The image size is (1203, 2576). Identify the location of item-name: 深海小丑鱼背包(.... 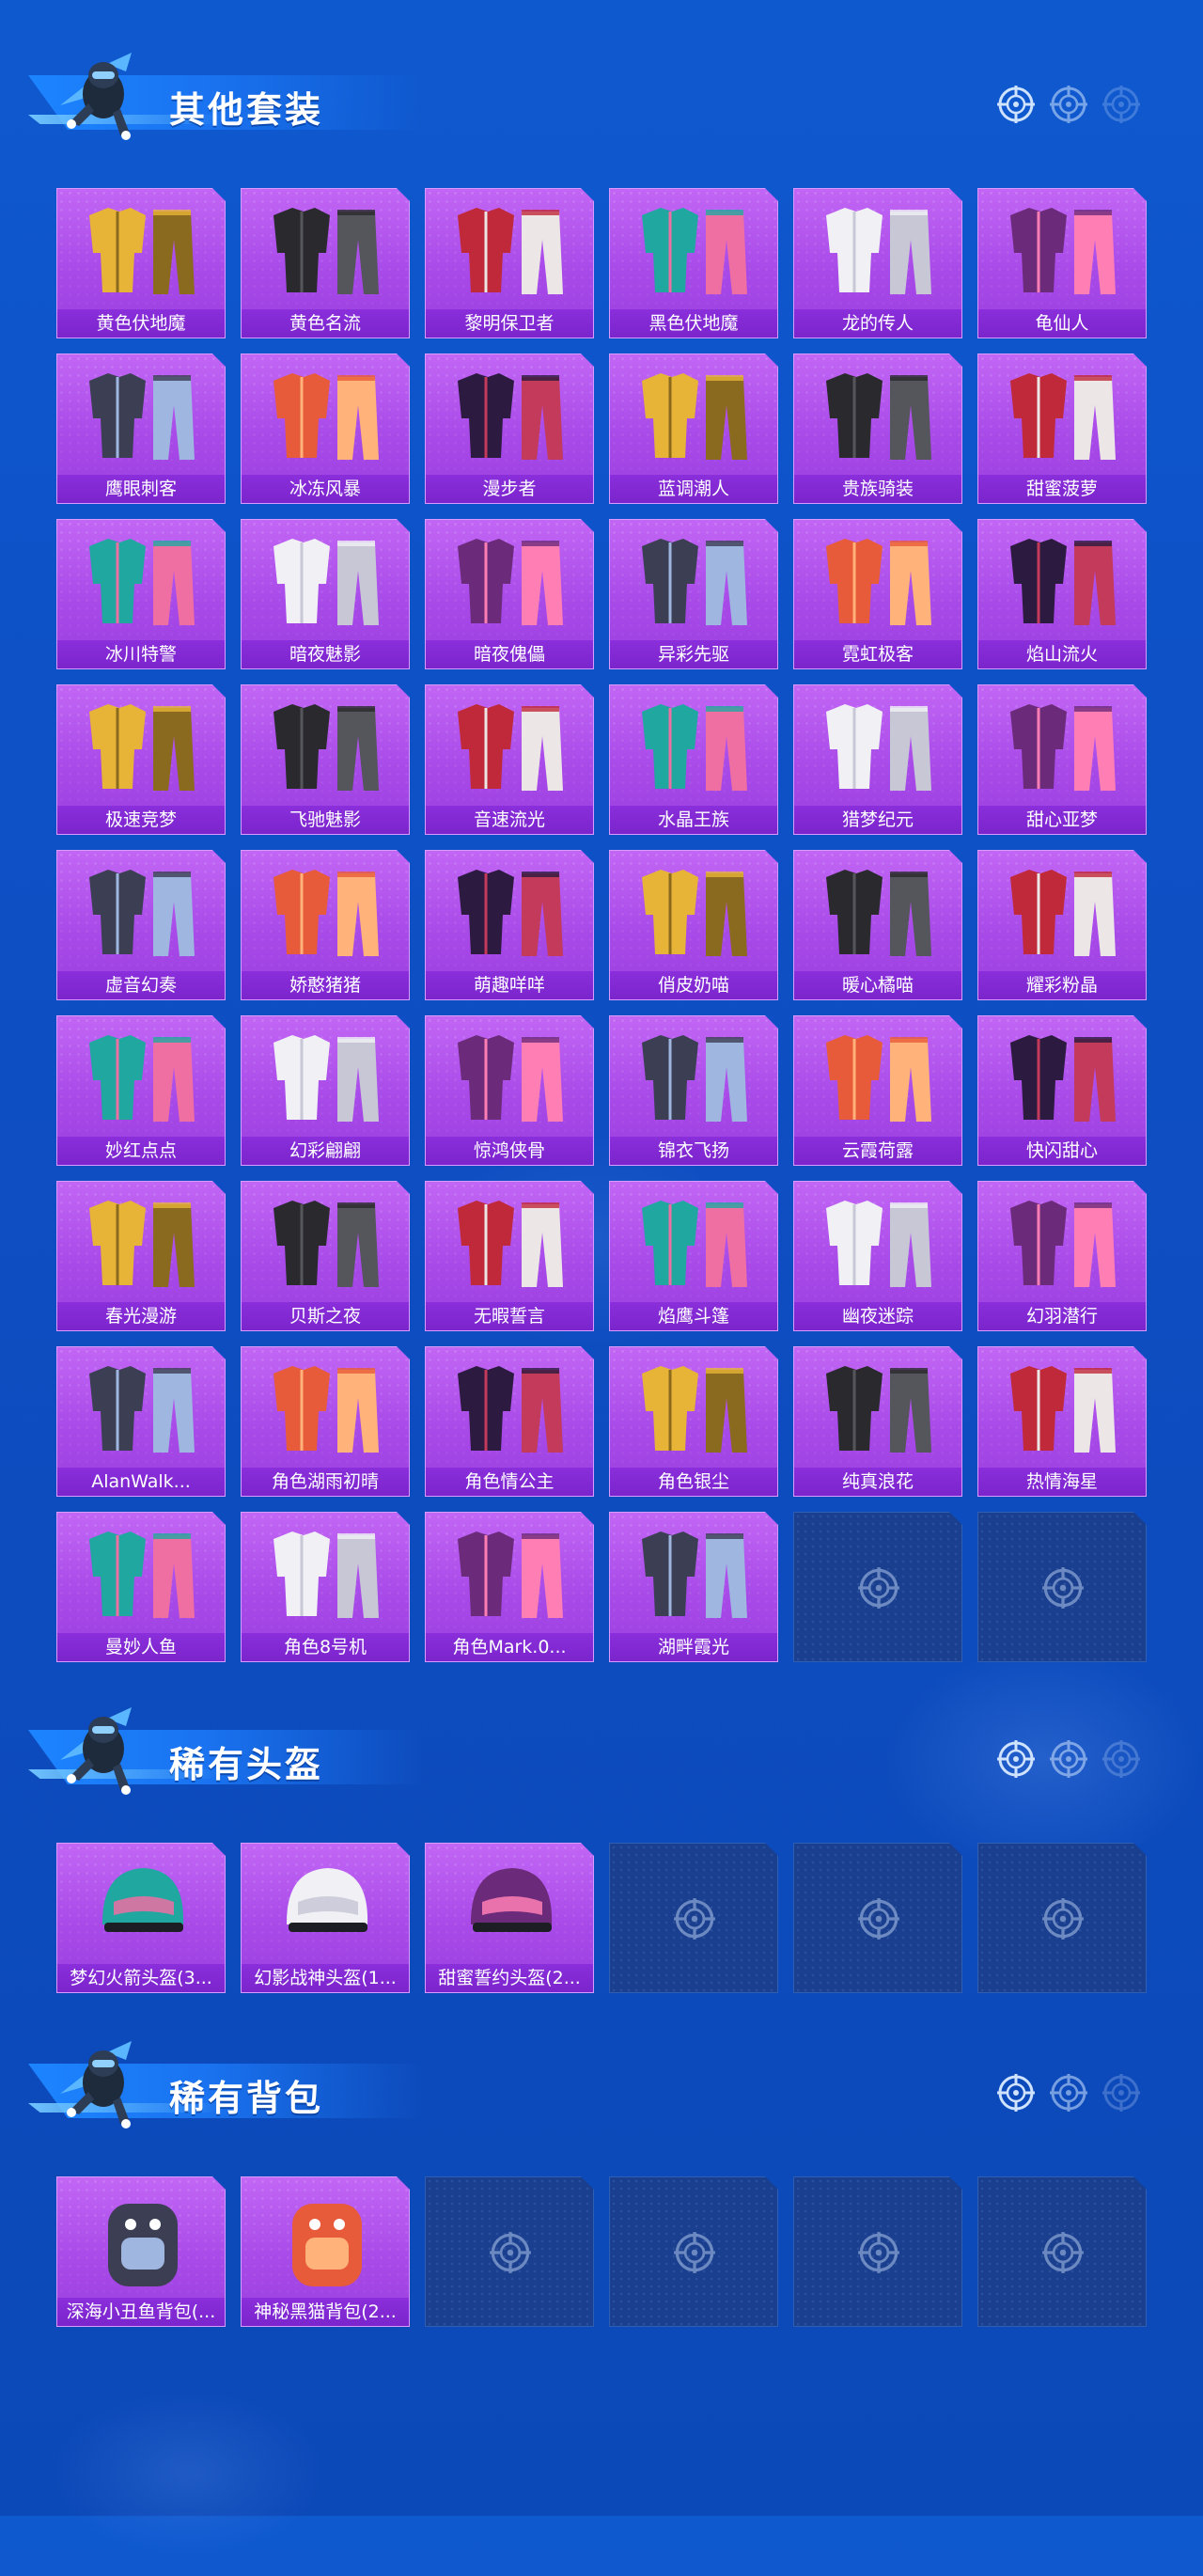
(141, 2312).